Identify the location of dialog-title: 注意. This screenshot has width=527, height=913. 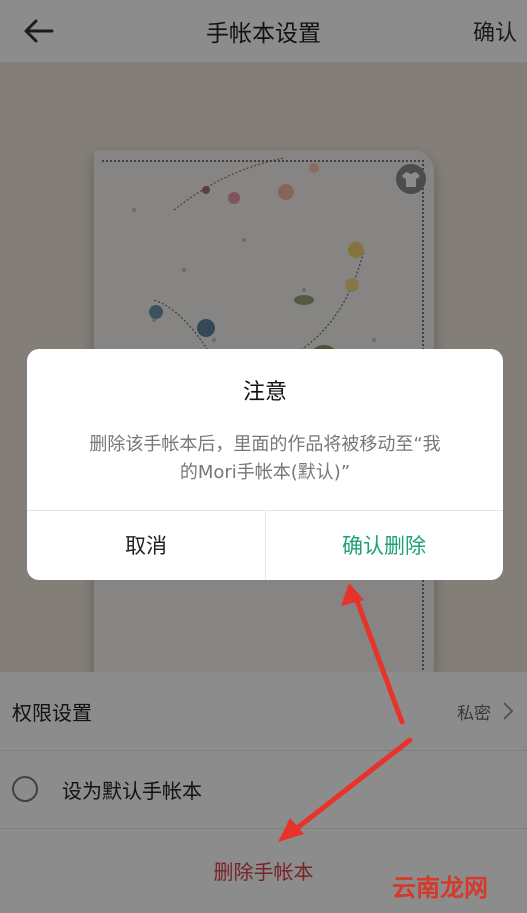
(264, 392).